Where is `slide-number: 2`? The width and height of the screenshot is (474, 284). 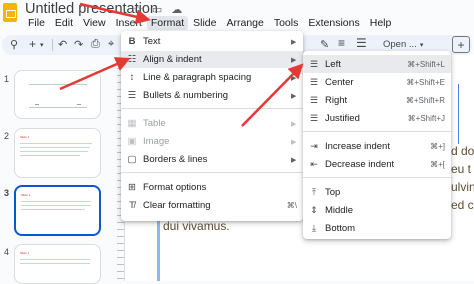 slide-number: 2 is located at coordinates (7, 136).